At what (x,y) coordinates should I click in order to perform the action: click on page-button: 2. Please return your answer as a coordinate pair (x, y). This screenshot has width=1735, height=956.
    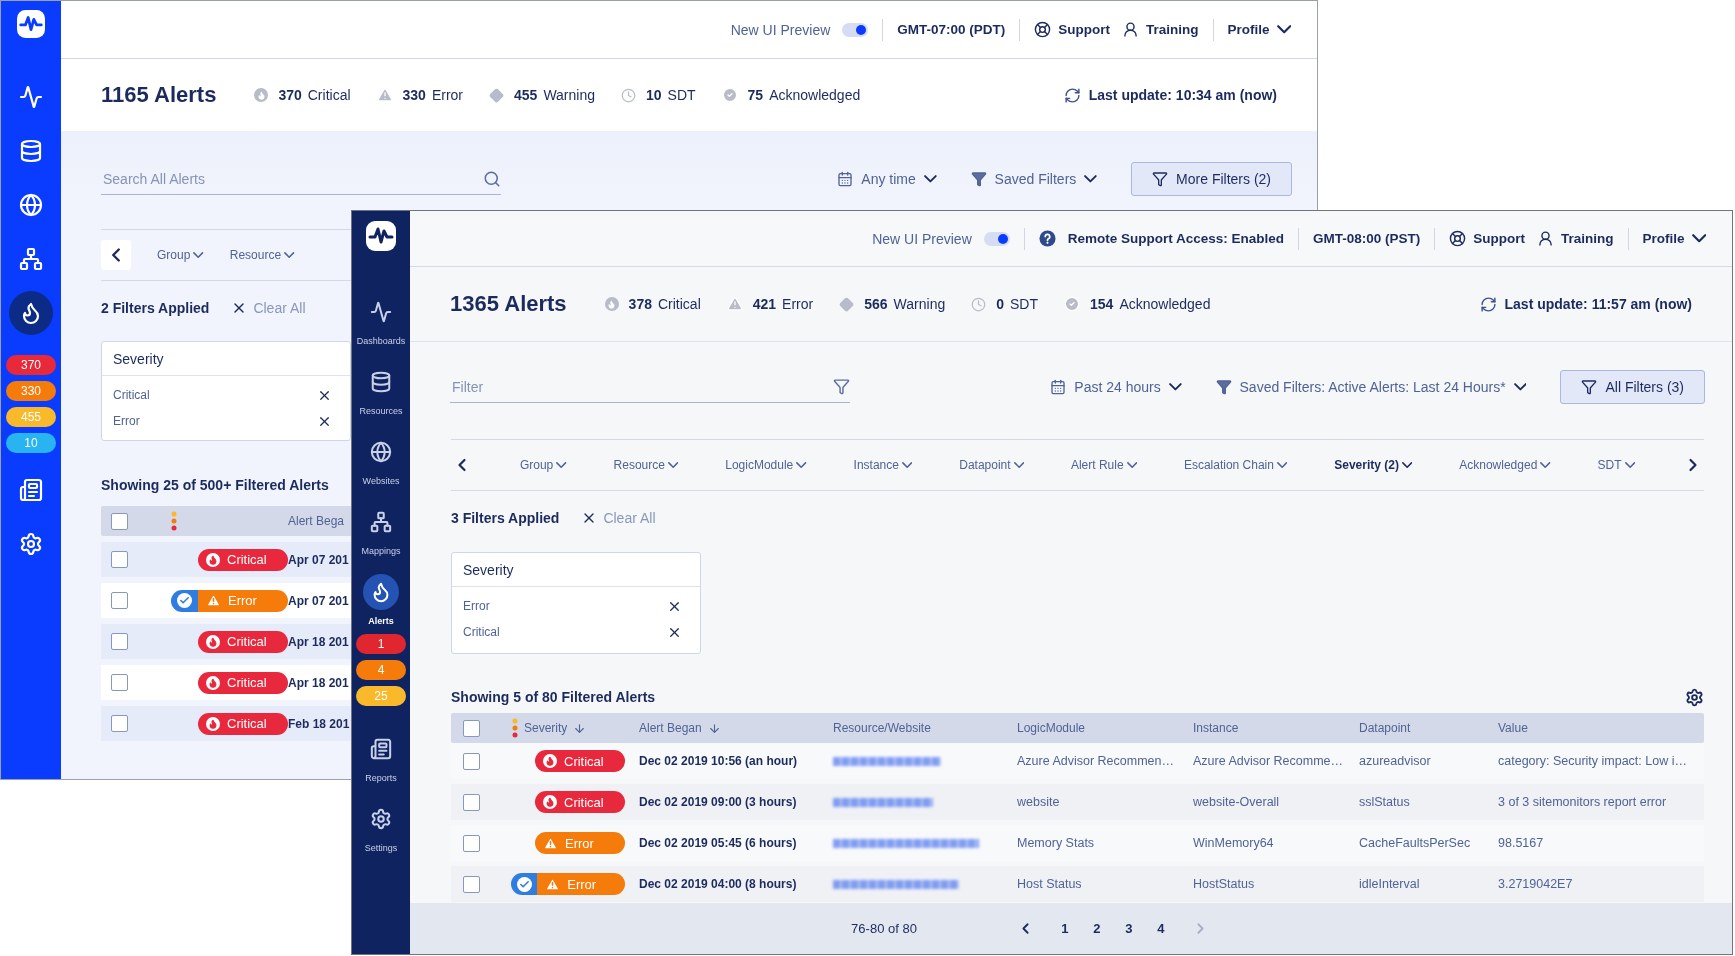
    Looking at the image, I should click on (1096, 928).